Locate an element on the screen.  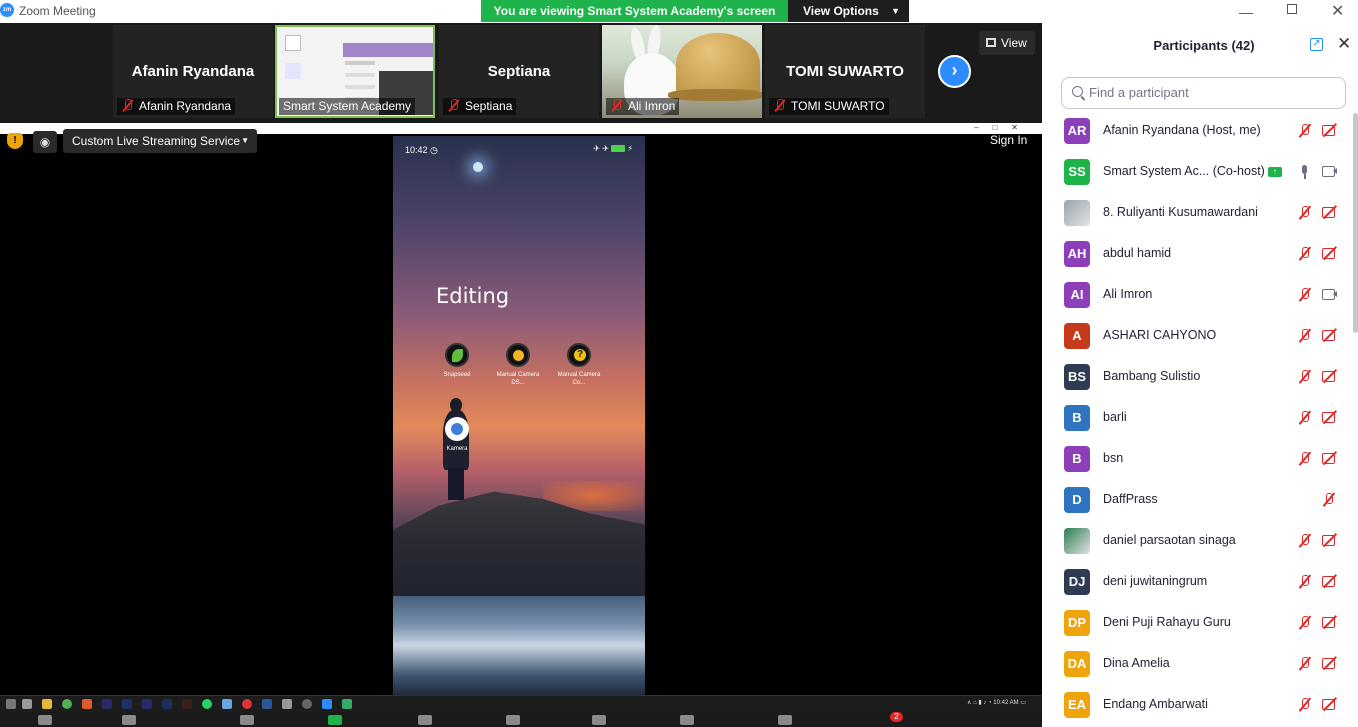
participant-name-tag: Septiana is located at coordinates (480, 106).